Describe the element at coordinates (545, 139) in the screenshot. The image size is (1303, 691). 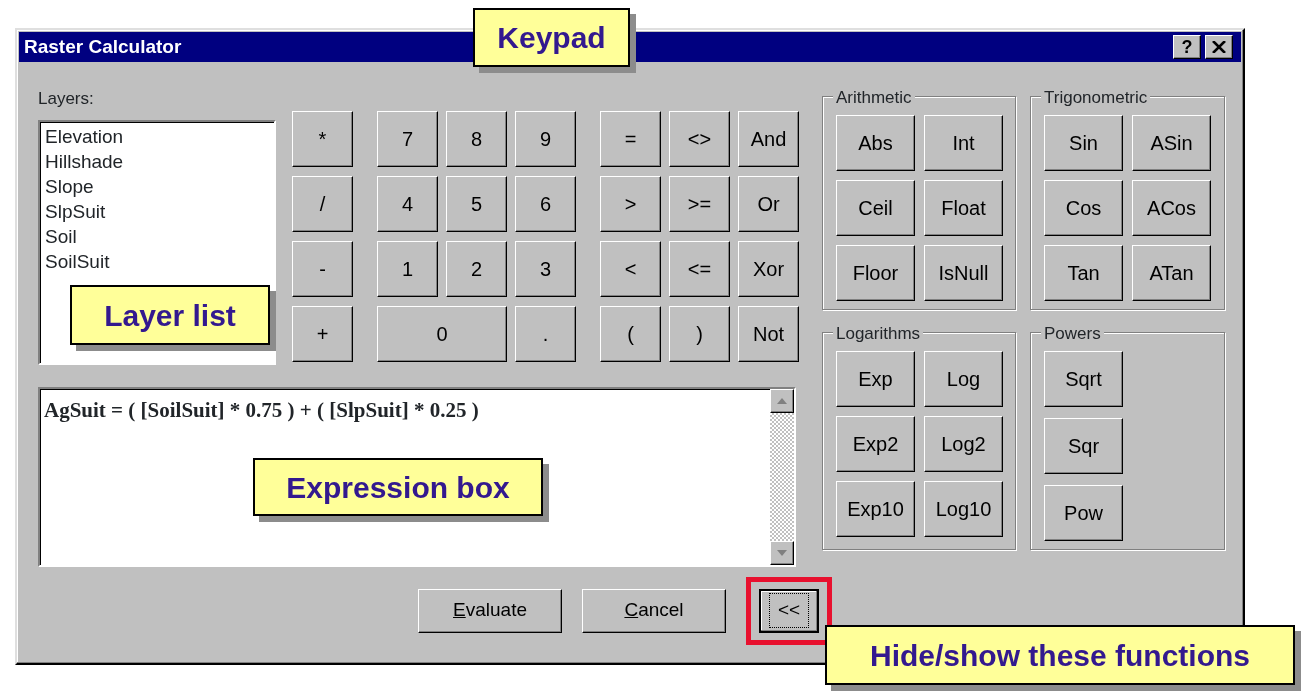
I see `keypad-button: 9` at that location.